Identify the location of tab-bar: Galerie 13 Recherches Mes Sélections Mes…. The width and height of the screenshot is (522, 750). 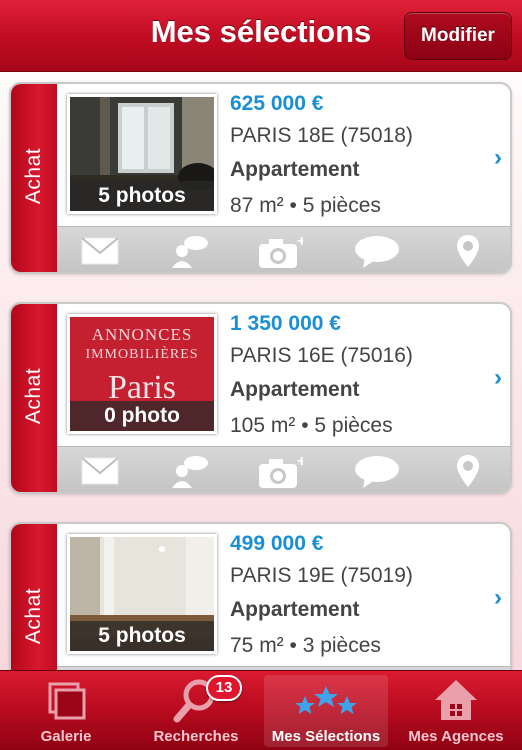
(261, 710).